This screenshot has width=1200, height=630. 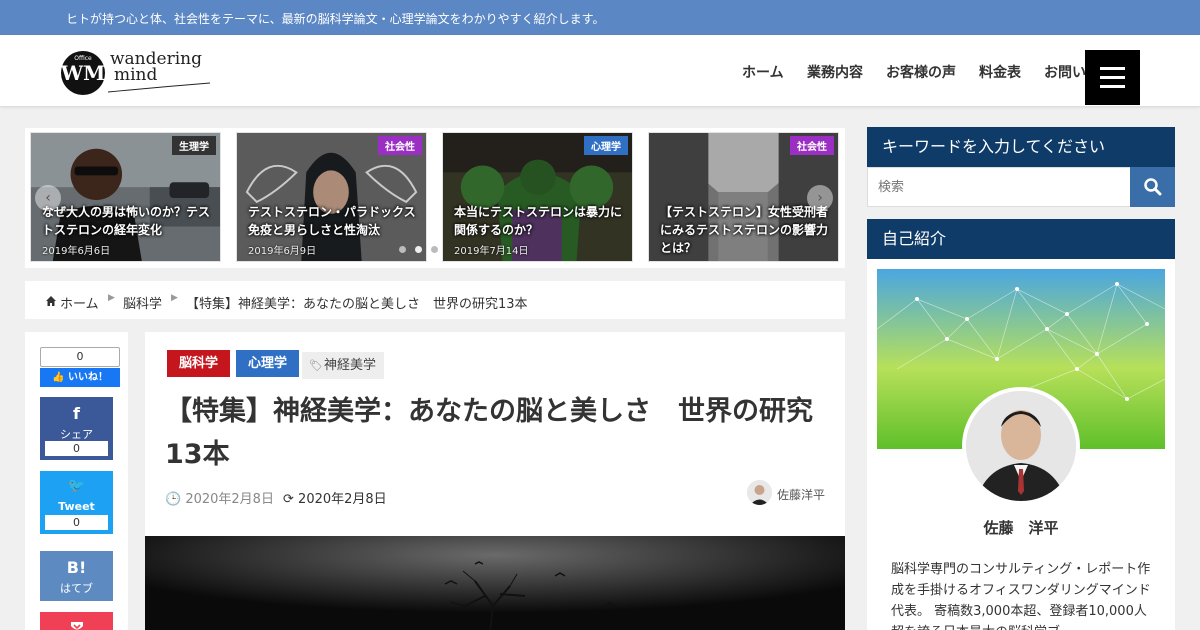 What do you see at coordinates (1000, 72) in the screenshot?
I see `nav-item-pricing: 料金表` at bounding box center [1000, 72].